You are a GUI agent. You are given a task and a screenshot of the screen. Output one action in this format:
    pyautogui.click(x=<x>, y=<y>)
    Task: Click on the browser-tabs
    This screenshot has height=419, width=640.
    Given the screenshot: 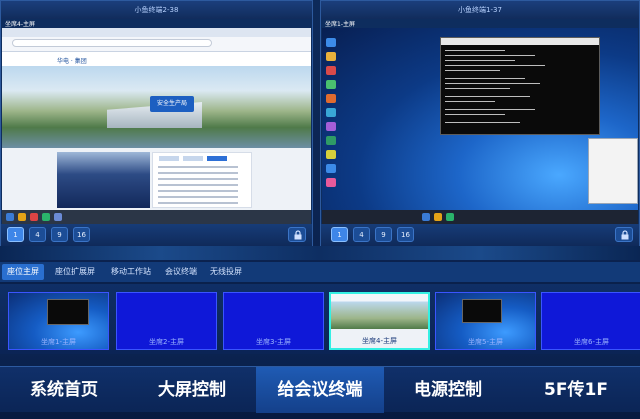 What is the action you would take?
    pyautogui.click(x=156, y=32)
    